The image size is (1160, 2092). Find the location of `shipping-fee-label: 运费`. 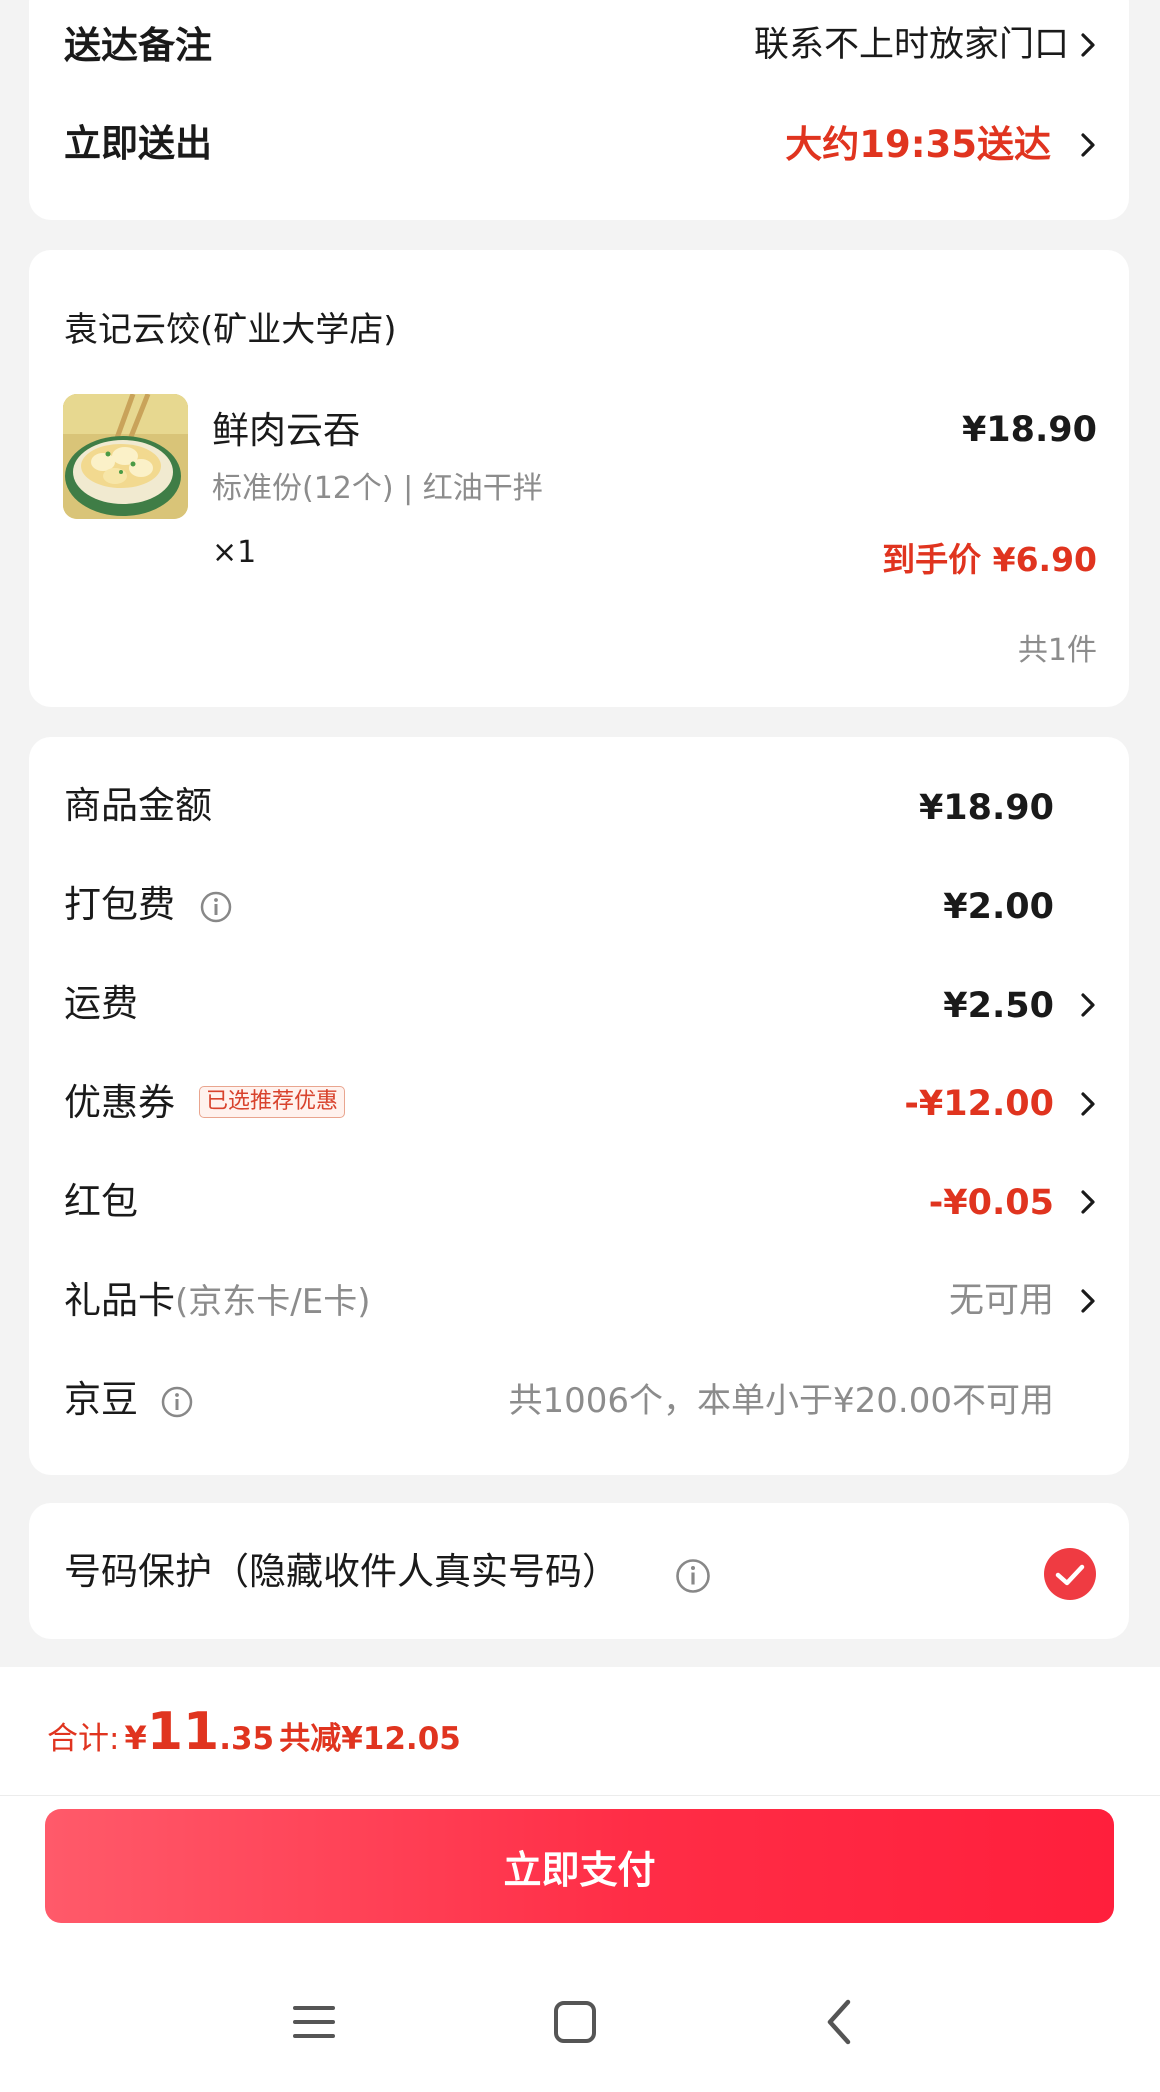

shipping-fee-label: 运费 is located at coordinates (101, 1003).